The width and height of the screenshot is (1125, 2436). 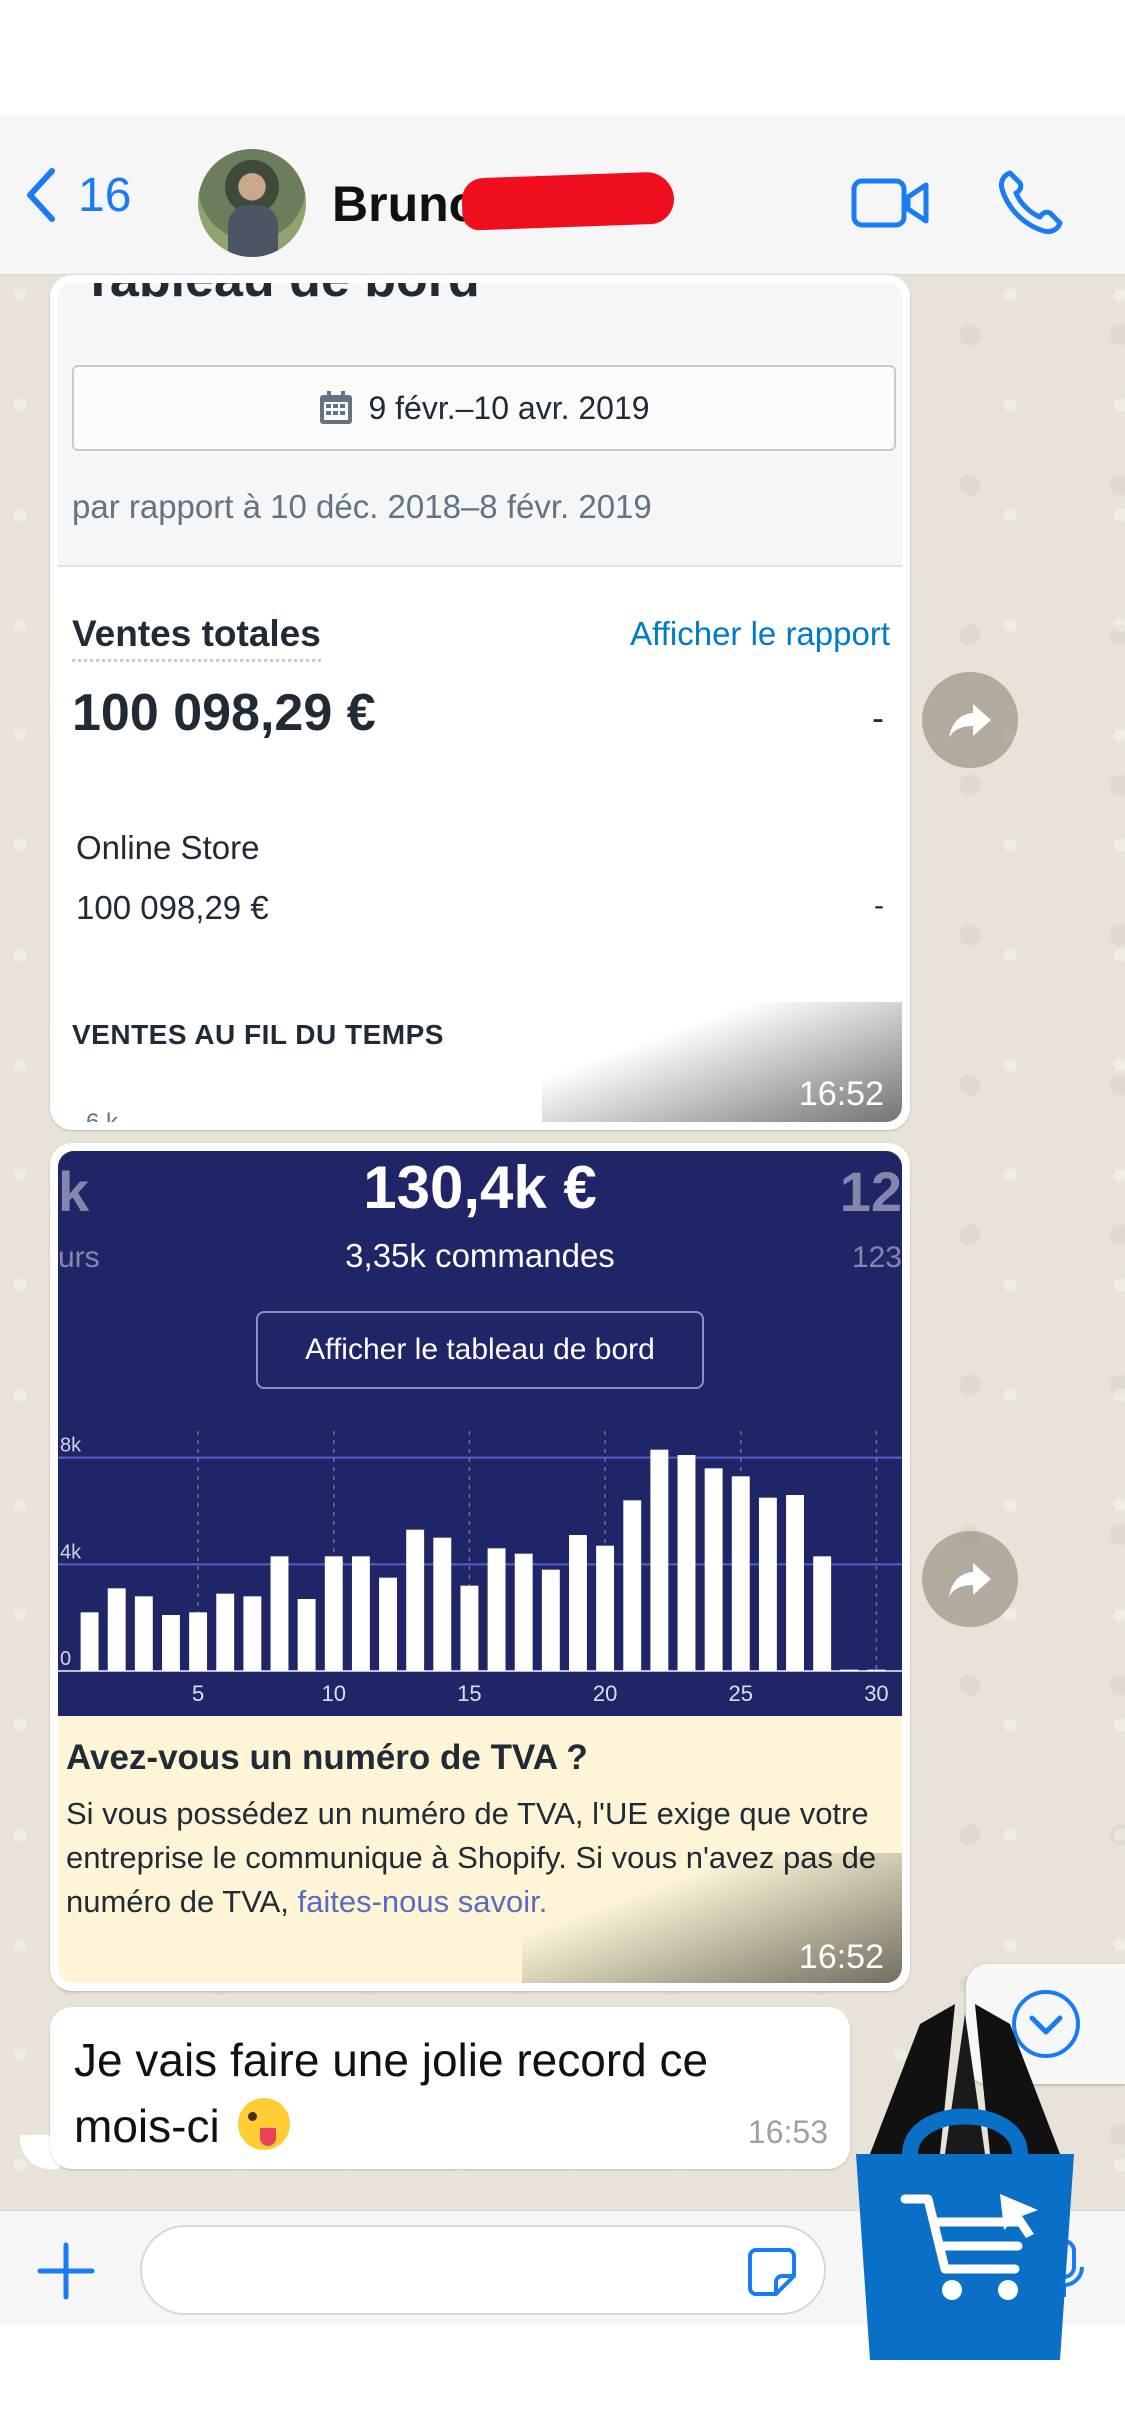 What do you see at coordinates (1031, 202) in the screenshot?
I see `phone-call-icon` at bounding box center [1031, 202].